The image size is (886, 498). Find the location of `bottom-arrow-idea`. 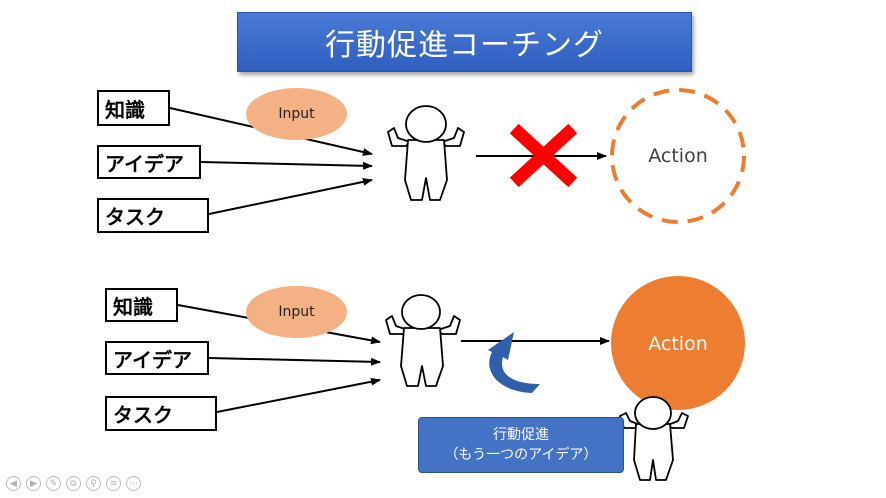

bottom-arrow-idea is located at coordinates (294, 361).